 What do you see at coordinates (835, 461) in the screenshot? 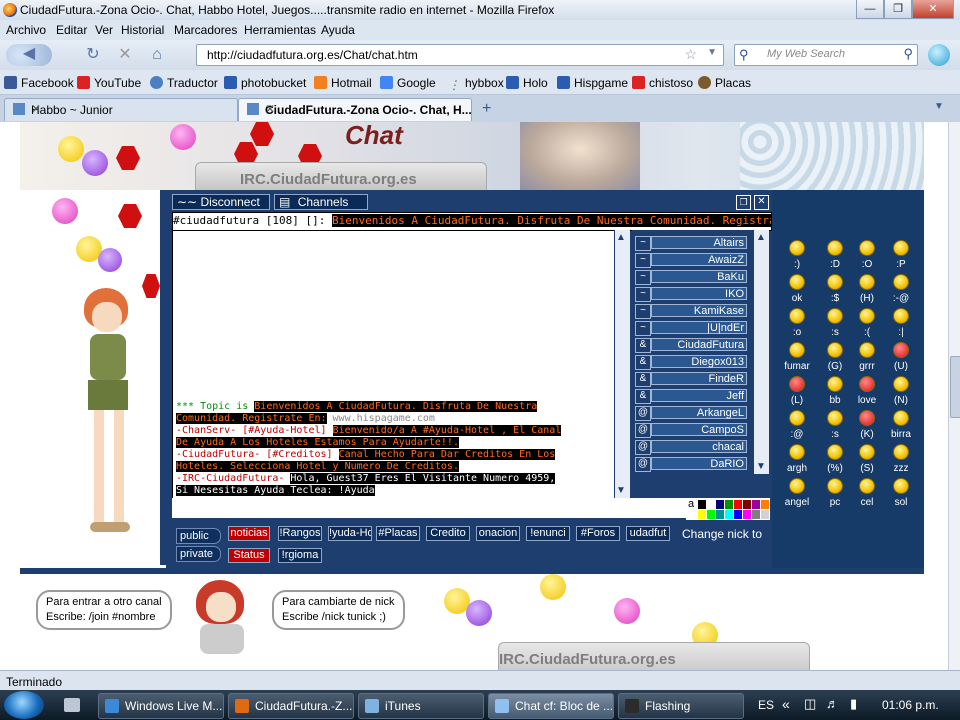
I see `emoticon-button: (%)` at bounding box center [835, 461].